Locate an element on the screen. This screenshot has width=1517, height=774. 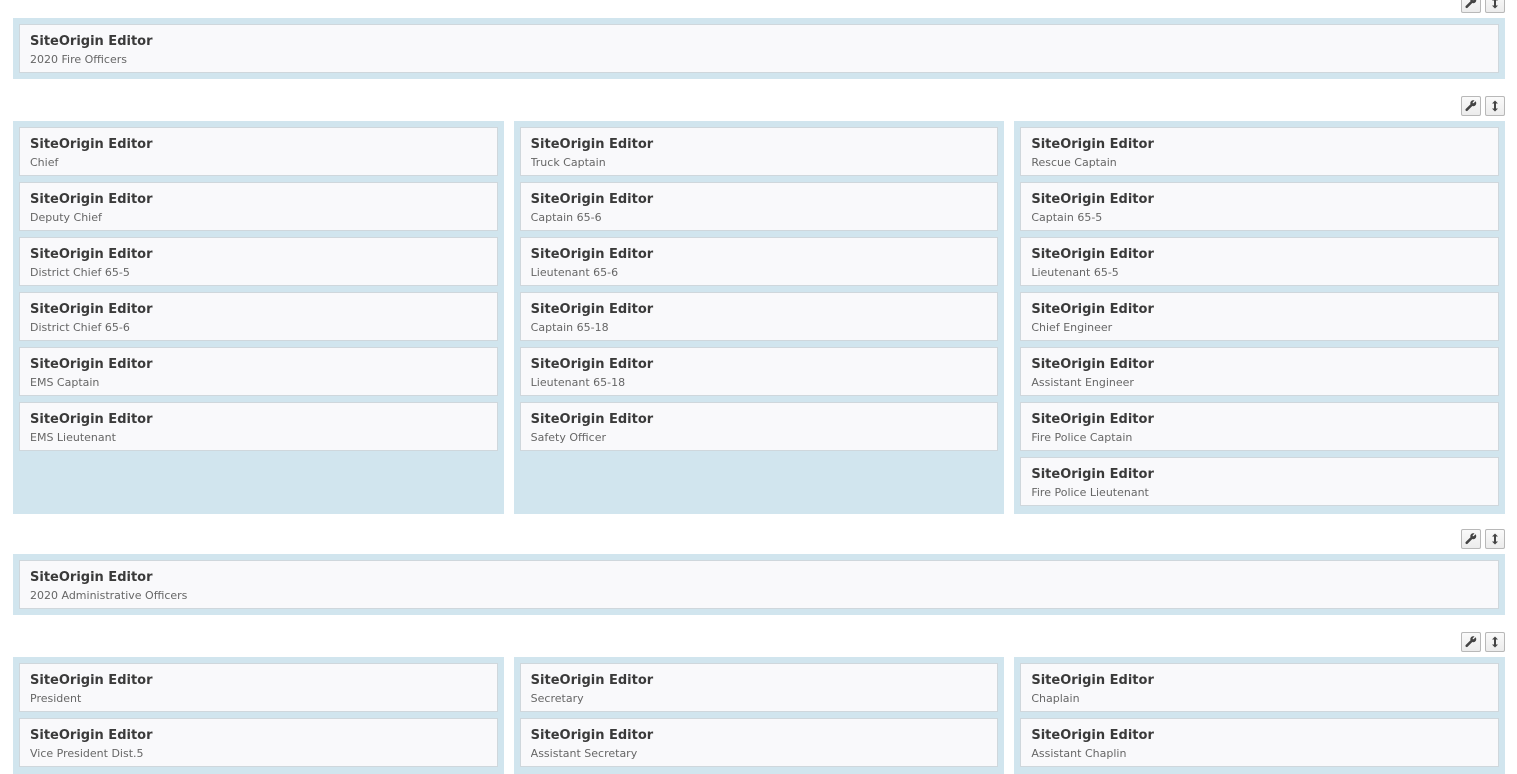
widget-description: Assistant Secretary is located at coordinates (584, 753).